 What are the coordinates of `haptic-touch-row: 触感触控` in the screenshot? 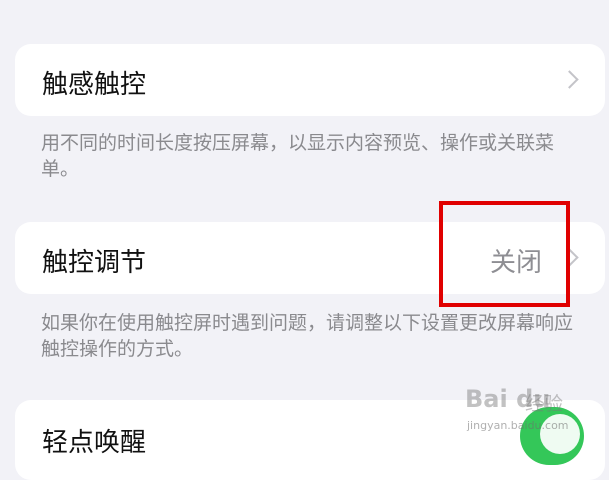 It's located at (310, 80).